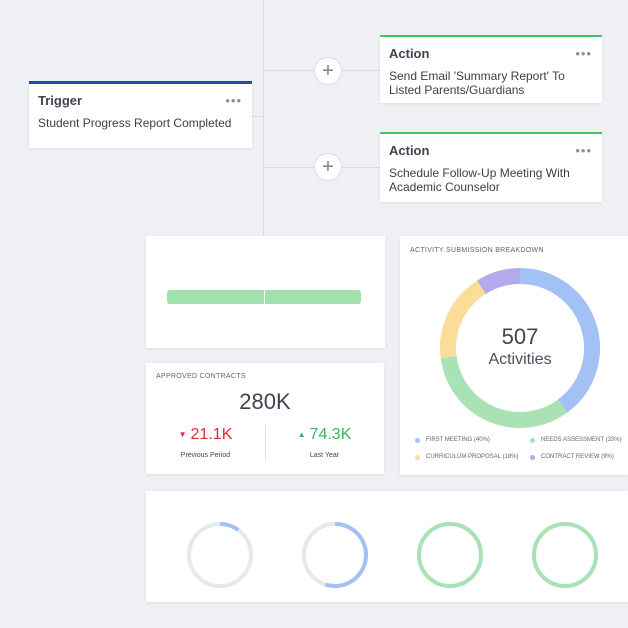 This screenshot has height=628, width=628. I want to click on add-step-button-1: +, so click(328, 71).